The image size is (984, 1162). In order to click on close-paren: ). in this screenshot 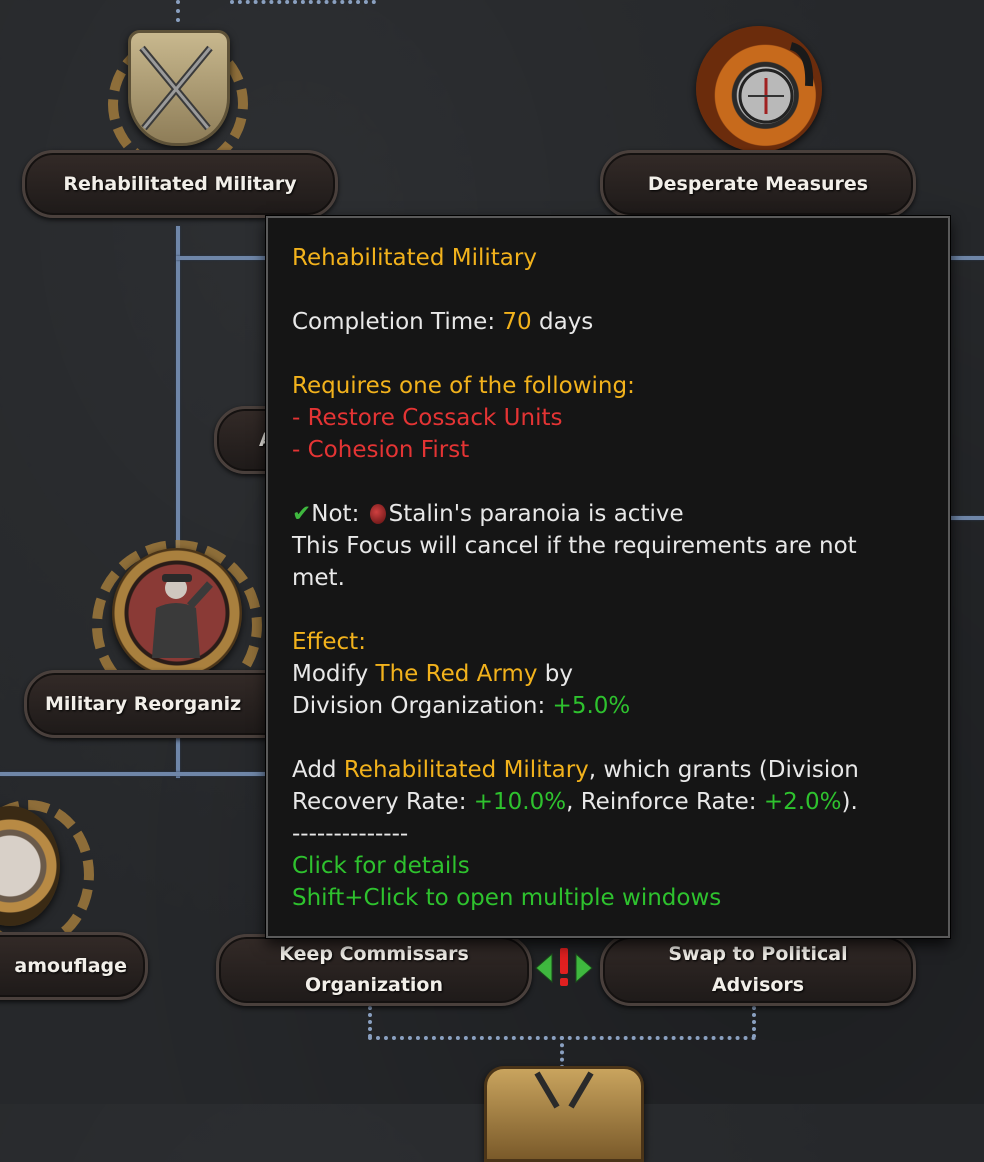, I will do `click(849, 802)`.